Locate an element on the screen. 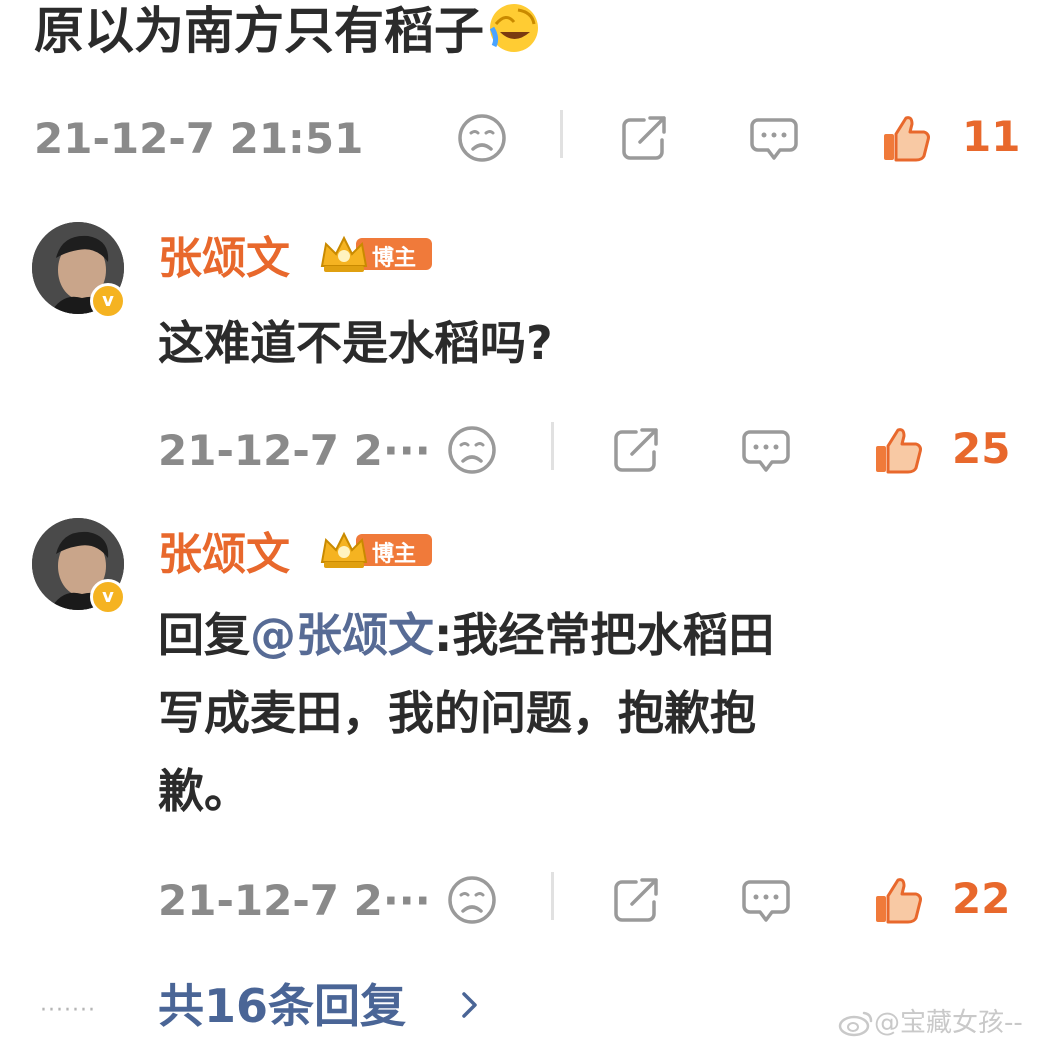  post-text: 原以为南方只有稻子 is located at coordinates (287, 34).